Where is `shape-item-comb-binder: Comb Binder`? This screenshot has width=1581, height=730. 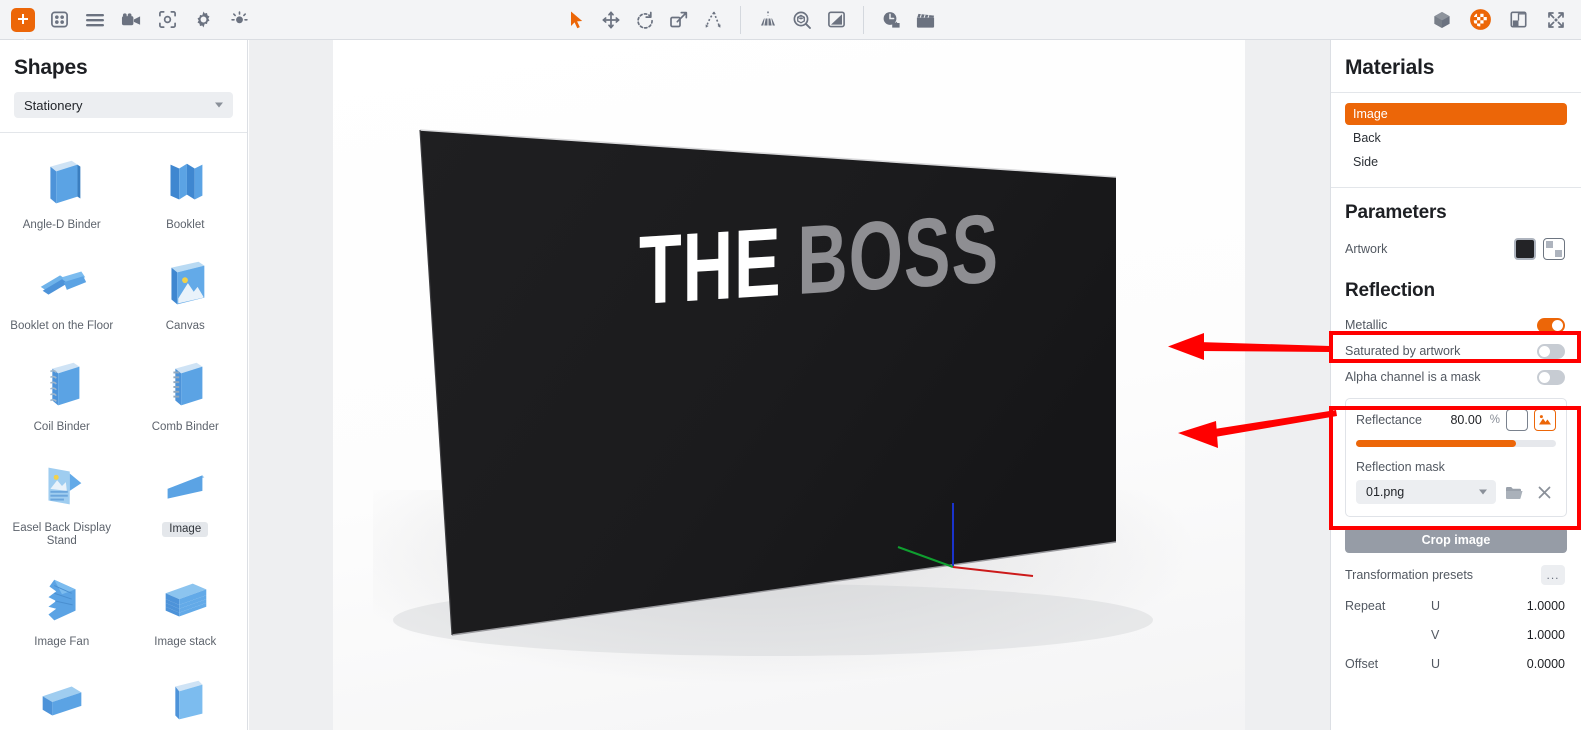 shape-item-comb-binder: Comb Binder is located at coordinates (186, 397).